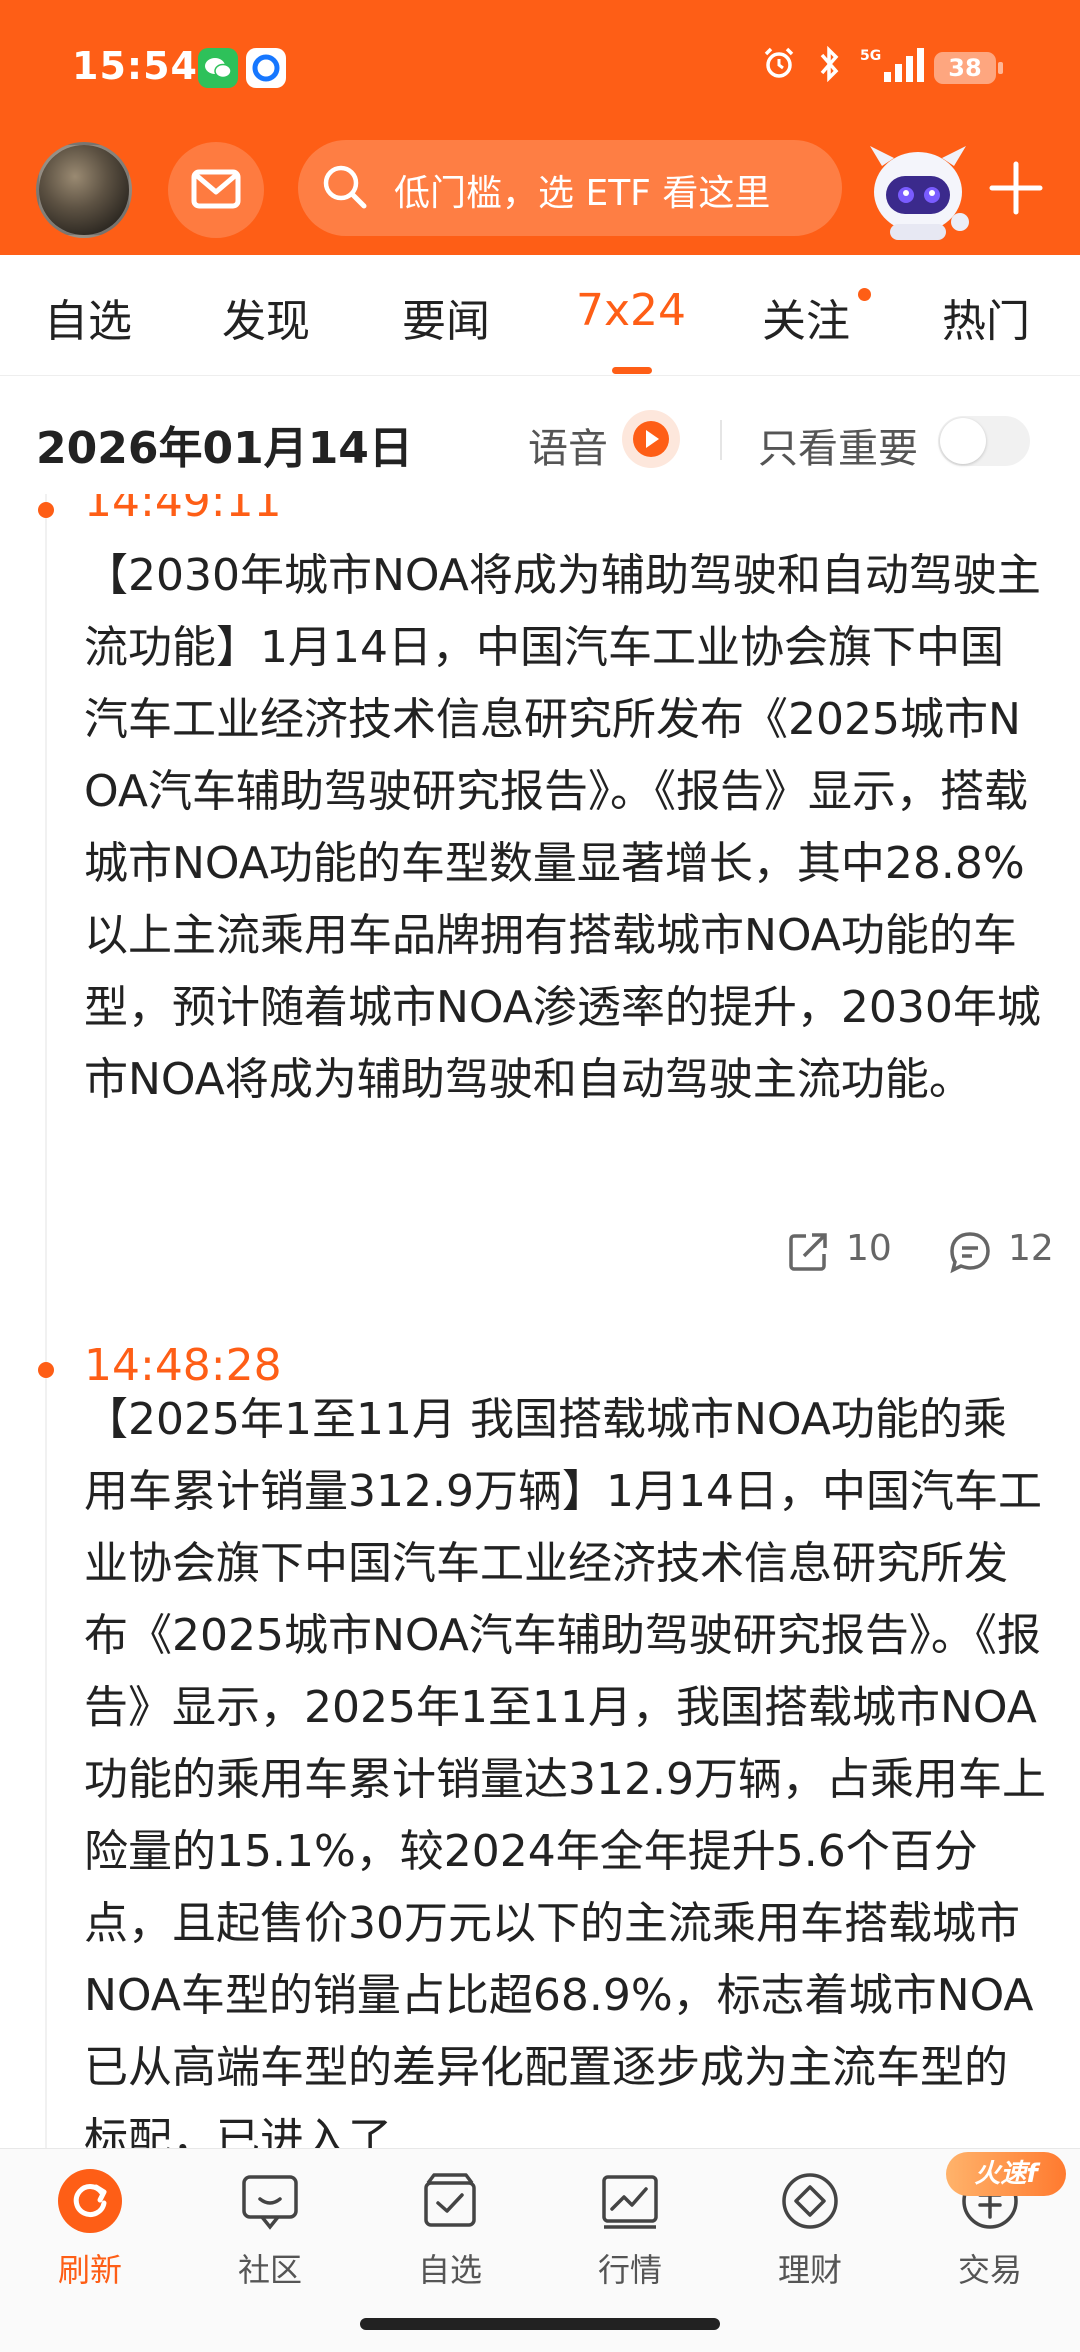  Describe the element at coordinates (829, 64) in the screenshot. I see `bluetooth-icon` at that location.